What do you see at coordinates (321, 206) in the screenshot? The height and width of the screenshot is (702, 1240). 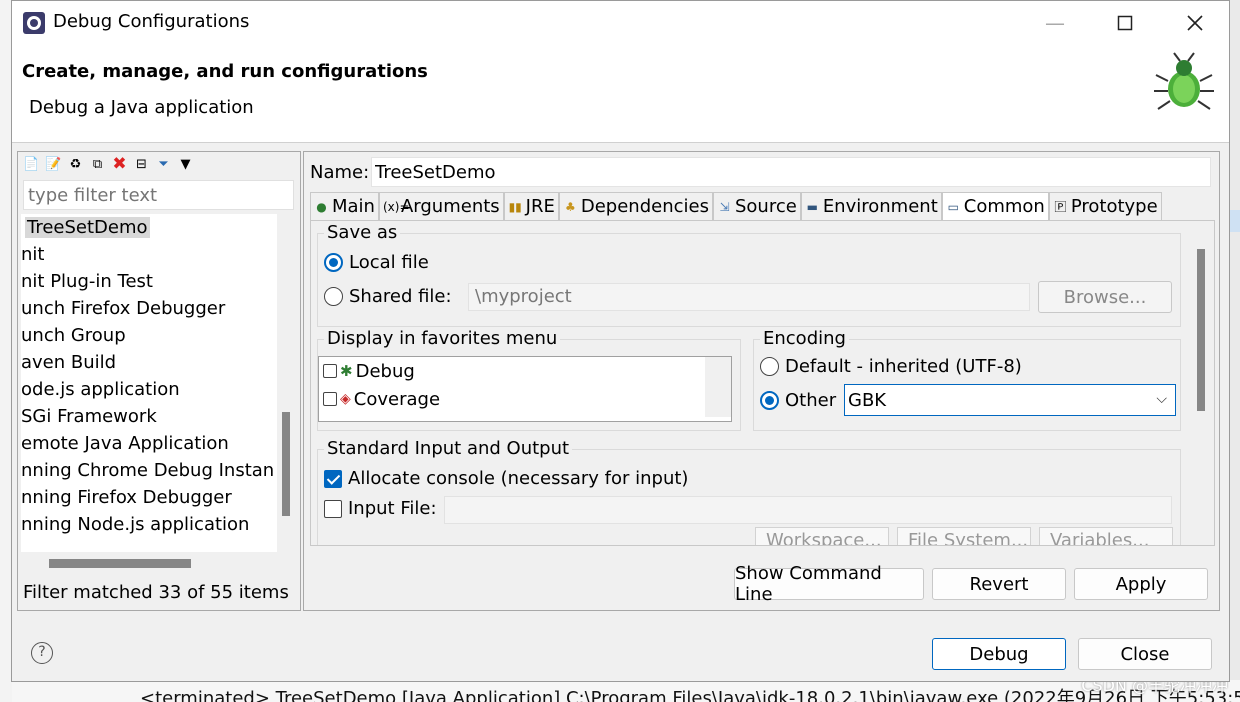 I see `main-icon: ●` at bounding box center [321, 206].